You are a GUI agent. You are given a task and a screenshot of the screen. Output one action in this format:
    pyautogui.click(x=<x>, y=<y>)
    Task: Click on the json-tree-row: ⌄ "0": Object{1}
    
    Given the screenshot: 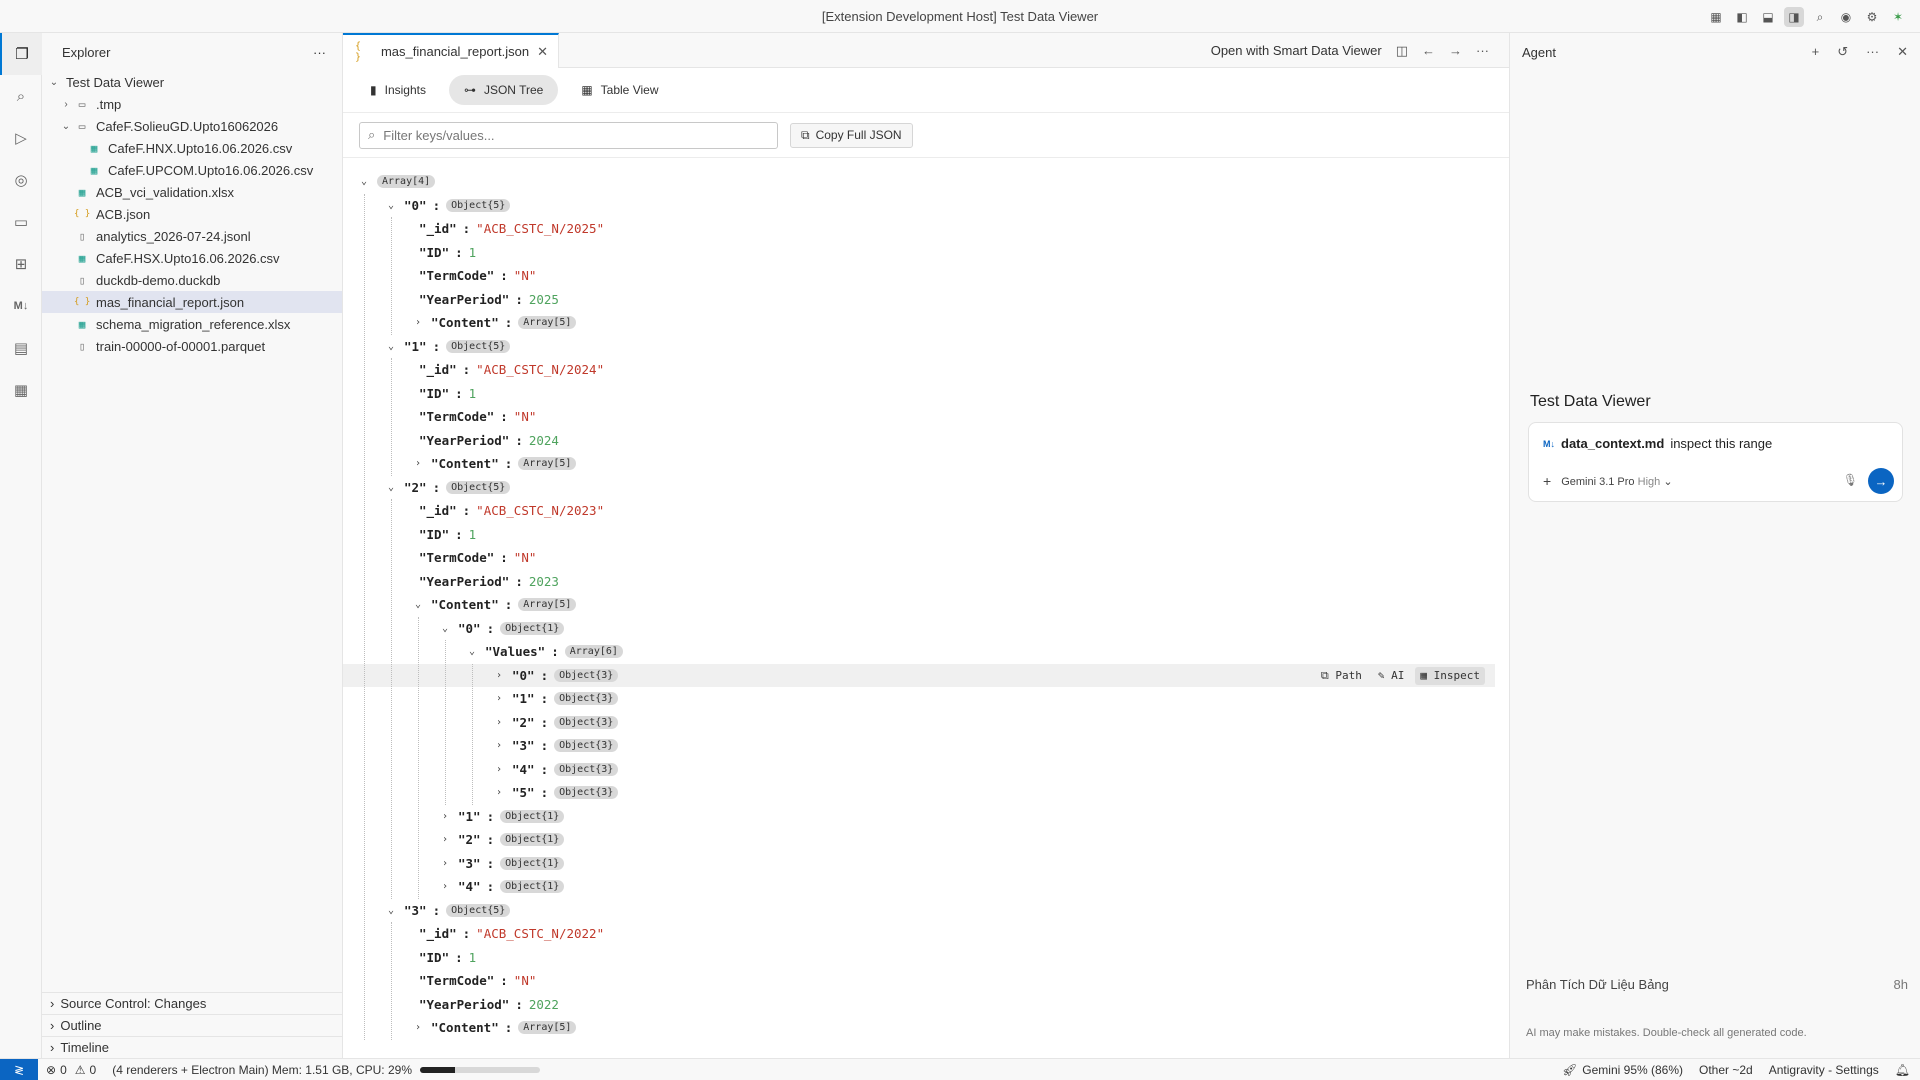 What is the action you would take?
    pyautogui.click(x=926, y=629)
    